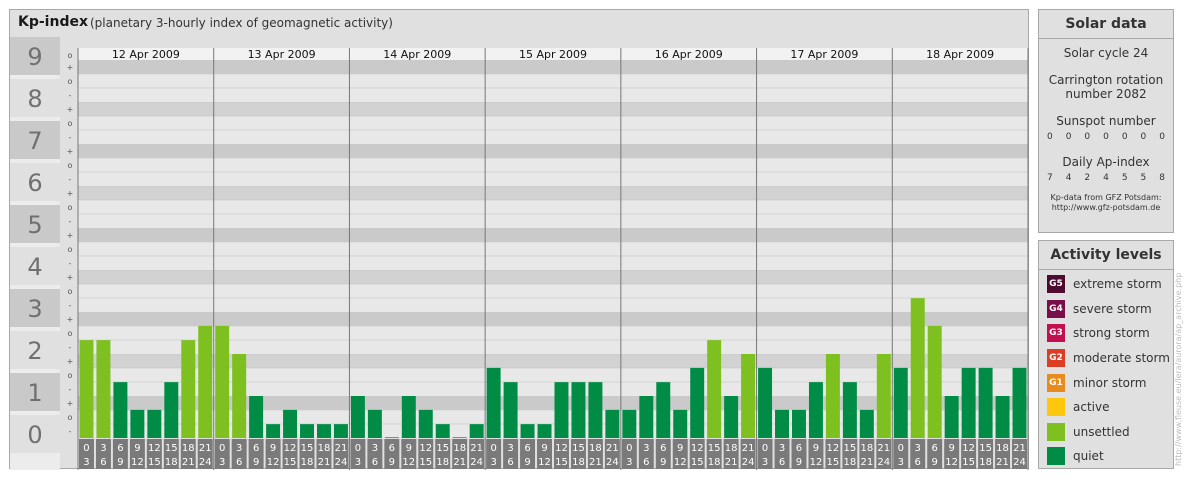 This screenshot has height=480, width=1184. Describe the element at coordinates (1050, 178) in the screenshot. I see `ap-value: 7` at that location.